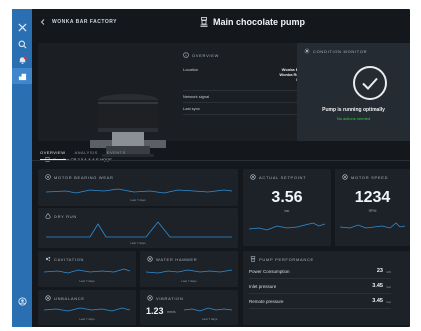 Image resolution: width=421 pixels, height=331 pixels. I want to click on overview-heading: OVERVIEW, so click(201, 55).